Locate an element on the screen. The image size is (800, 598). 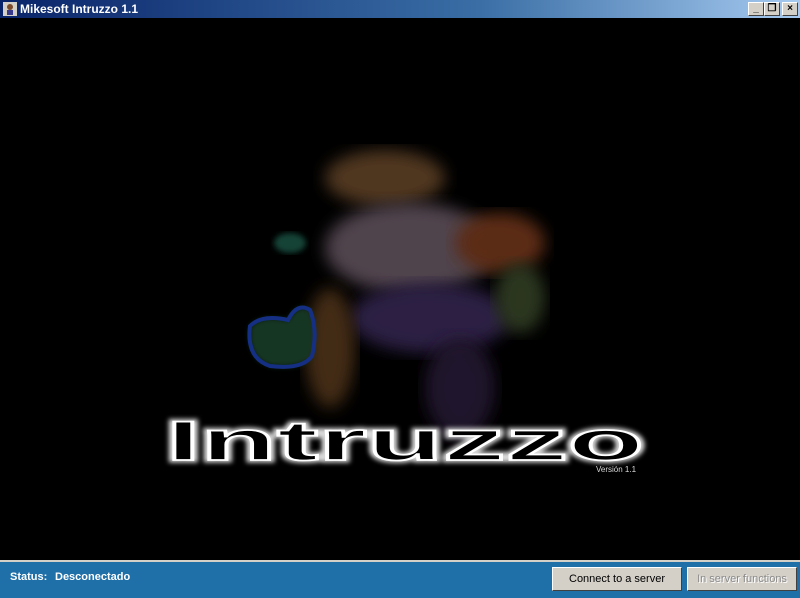
window-title: Mikesoft Intruzzo 1.1 is located at coordinates (79, 9).